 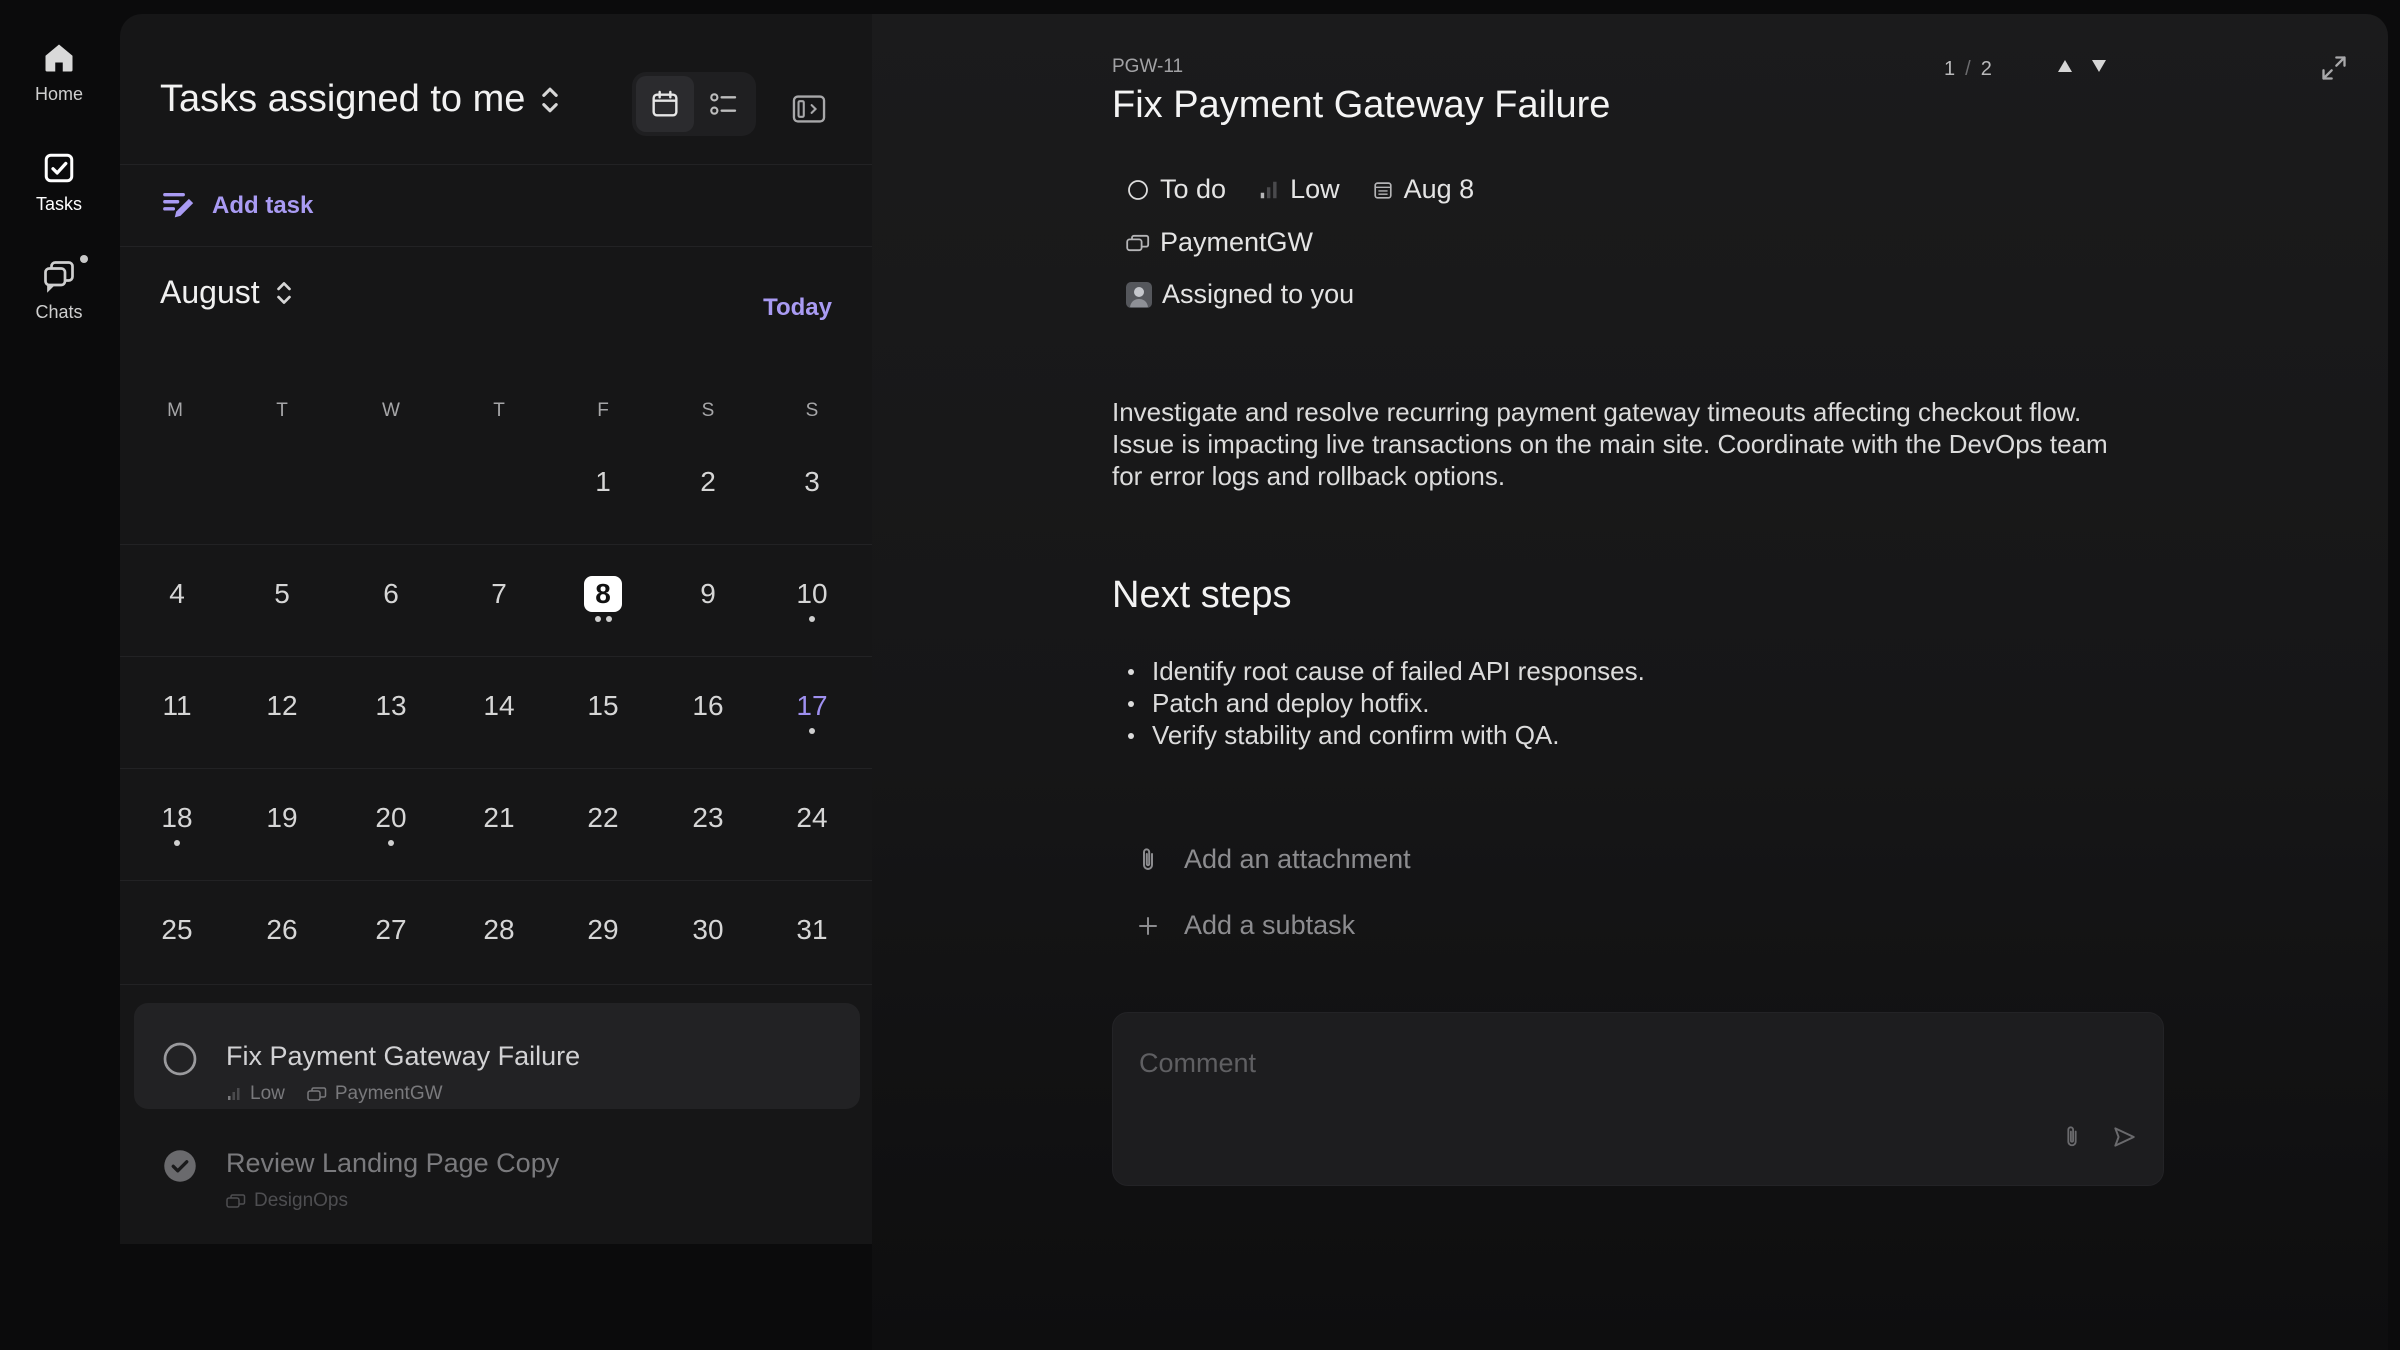 I want to click on project-icon, so click(x=236, y=1201).